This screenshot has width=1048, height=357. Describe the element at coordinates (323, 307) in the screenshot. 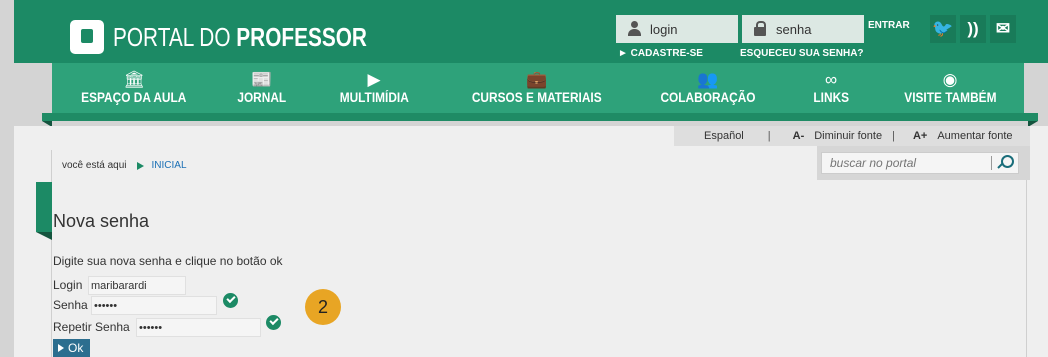

I see `step-badge: 2` at that location.